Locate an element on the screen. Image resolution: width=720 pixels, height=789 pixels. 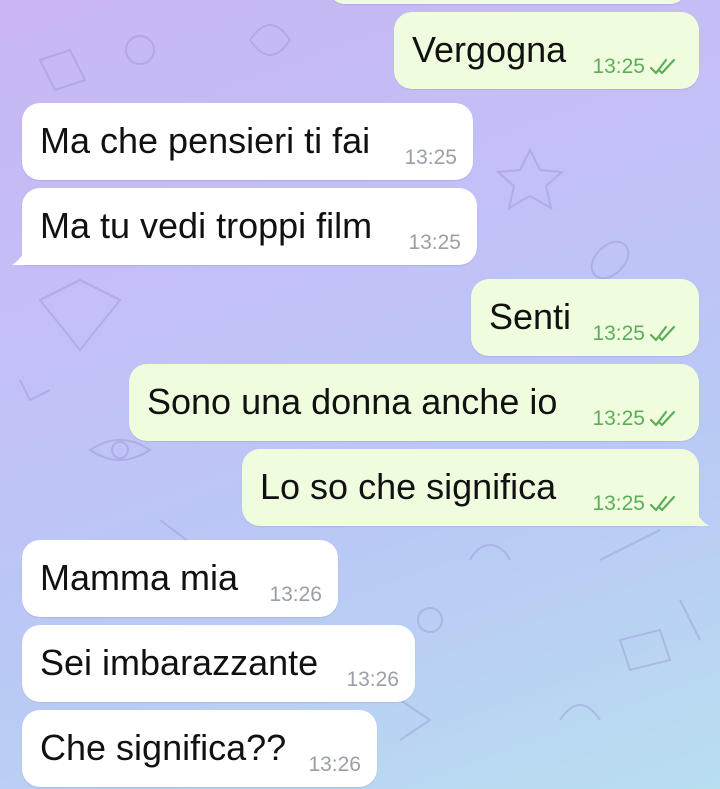
incoming-message: Ma che pensieri ti fai 13:25 is located at coordinates (247, 141).